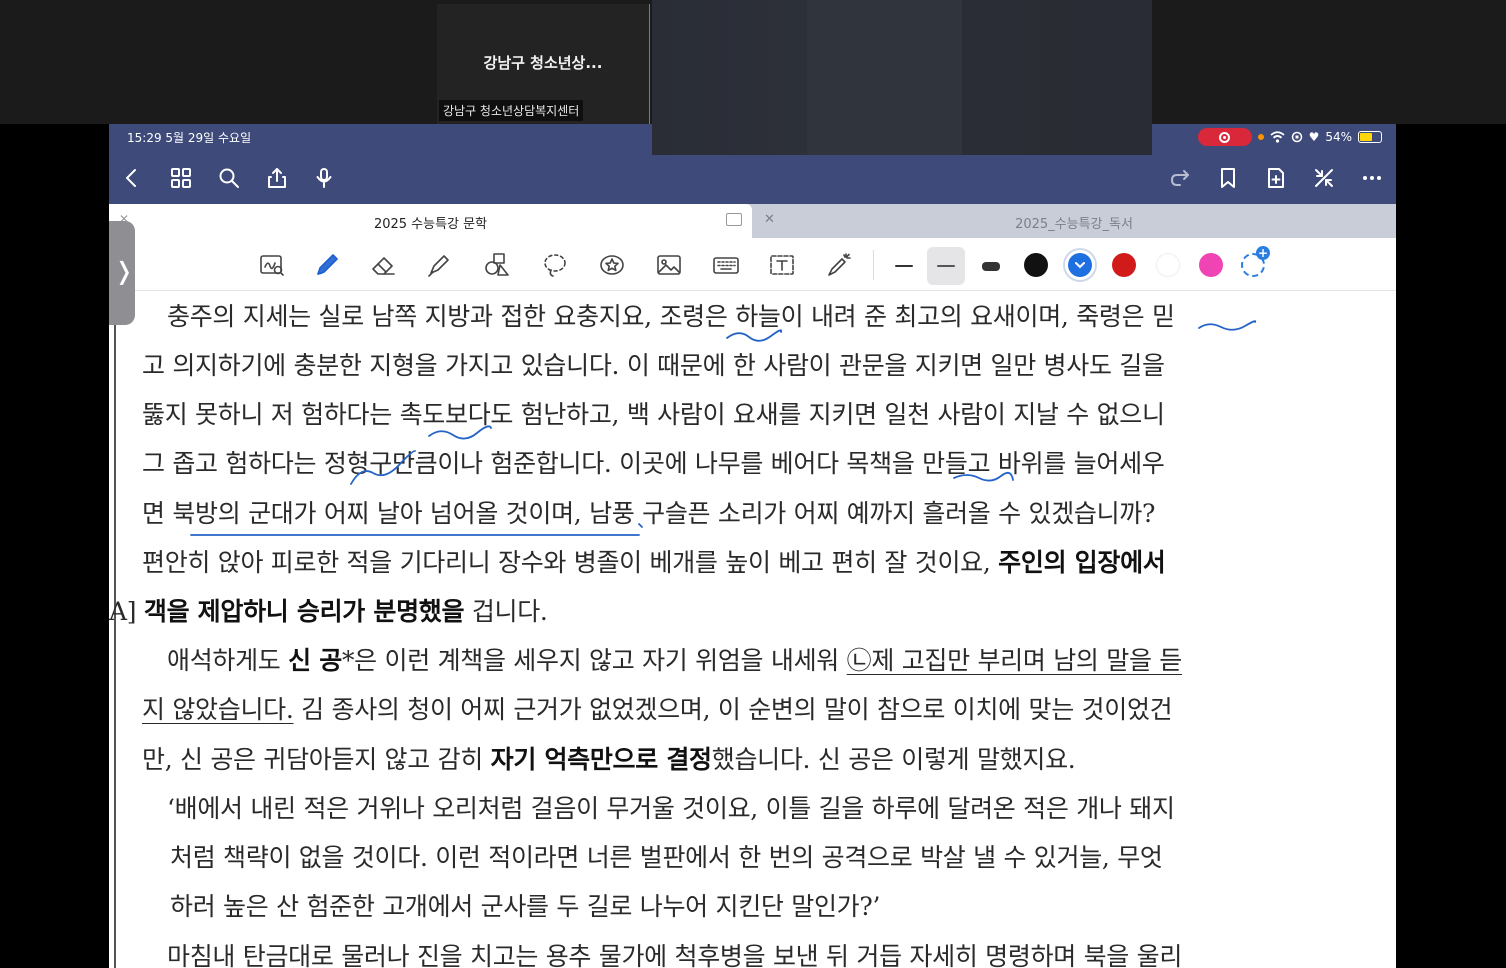  I want to click on back-button, so click(132, 178).